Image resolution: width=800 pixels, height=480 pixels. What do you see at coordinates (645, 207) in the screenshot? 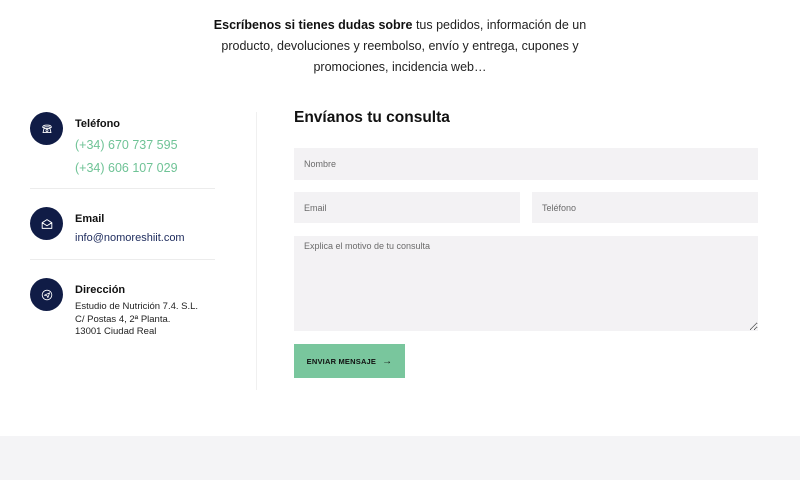
I see `phone-input` at bounding box center [645, 207].